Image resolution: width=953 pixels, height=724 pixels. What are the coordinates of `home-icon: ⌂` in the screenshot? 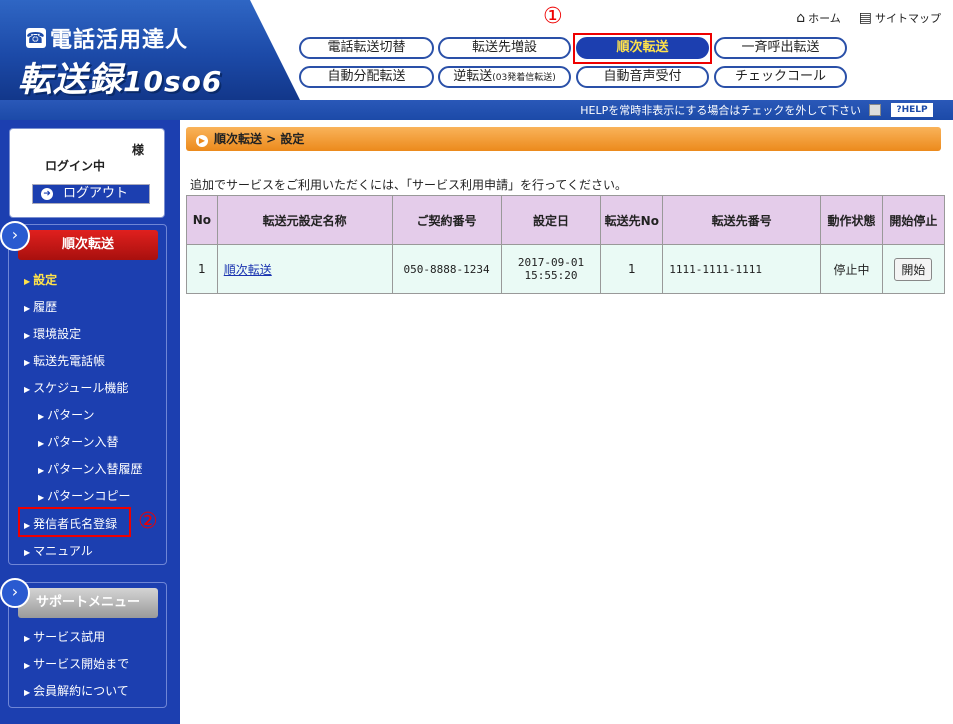 It's located at (801, 18).